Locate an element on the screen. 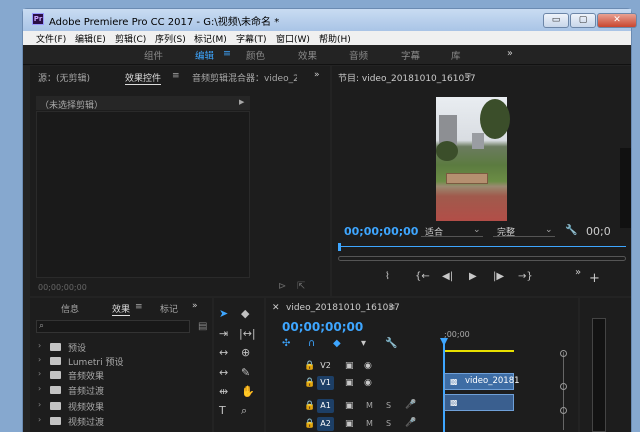 This screenshot has height=432, width=640. effects-menu-icon: ≡ is located at coordinates (139, 307).